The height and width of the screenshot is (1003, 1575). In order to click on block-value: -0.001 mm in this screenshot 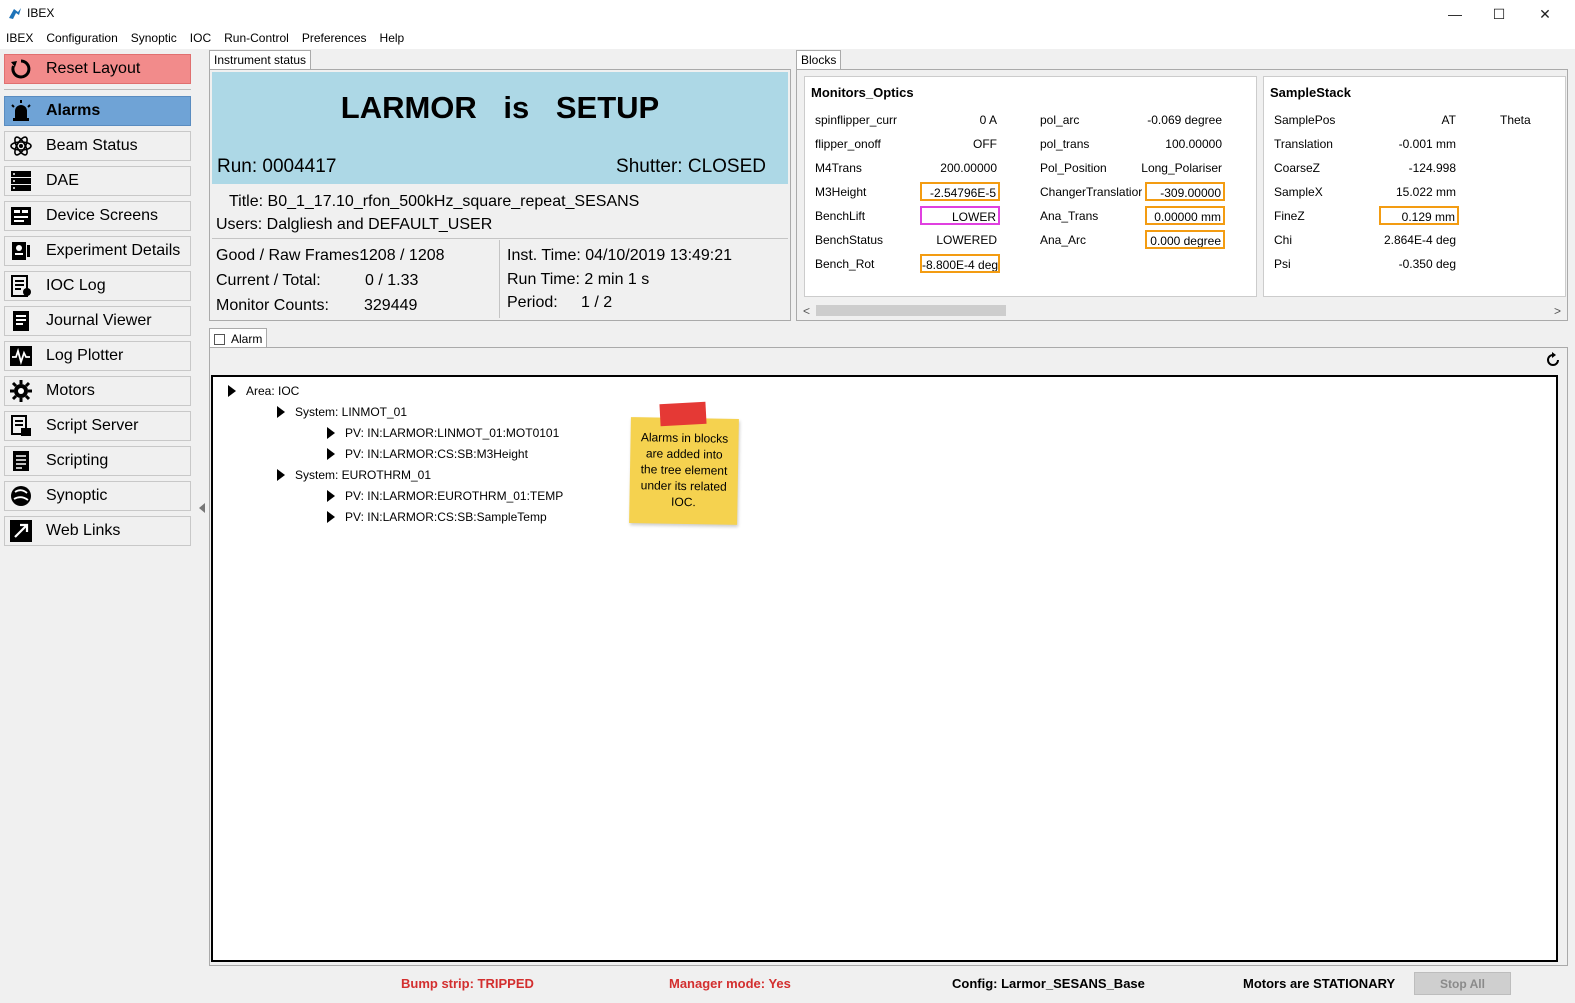, I will do `click(1427, 144)`.